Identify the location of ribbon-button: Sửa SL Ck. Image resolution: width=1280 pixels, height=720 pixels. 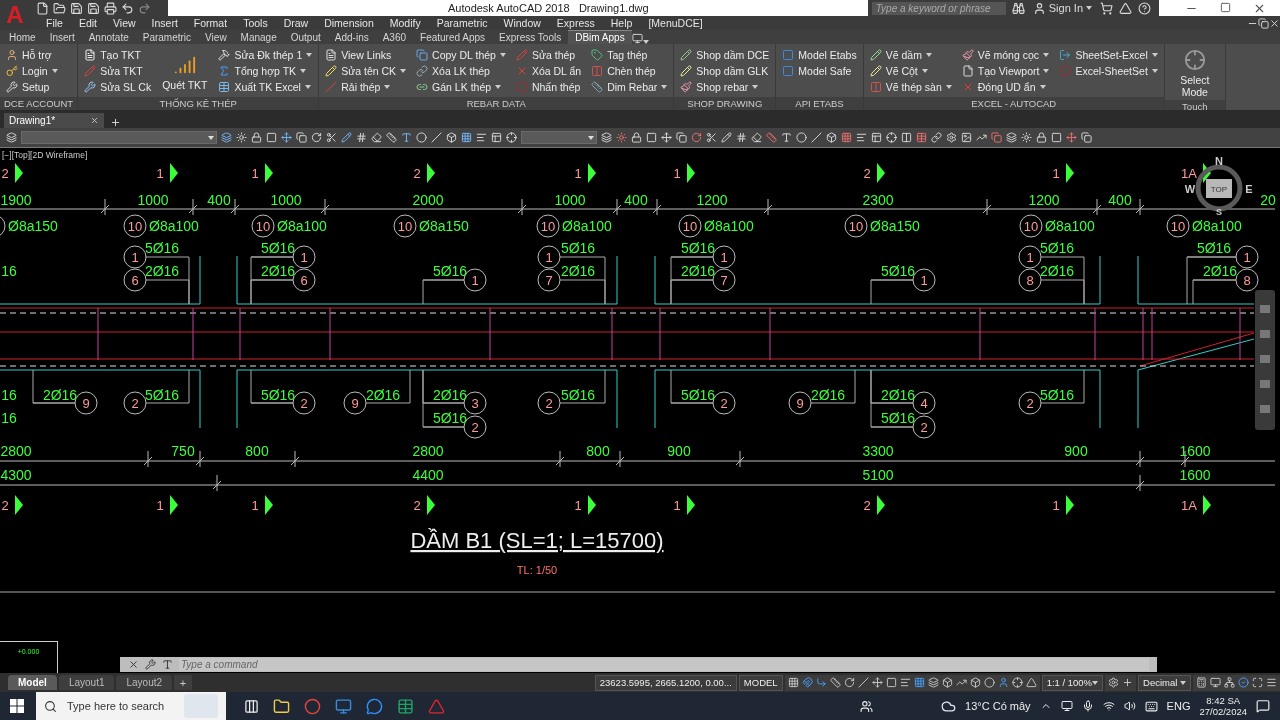
(118, 87).